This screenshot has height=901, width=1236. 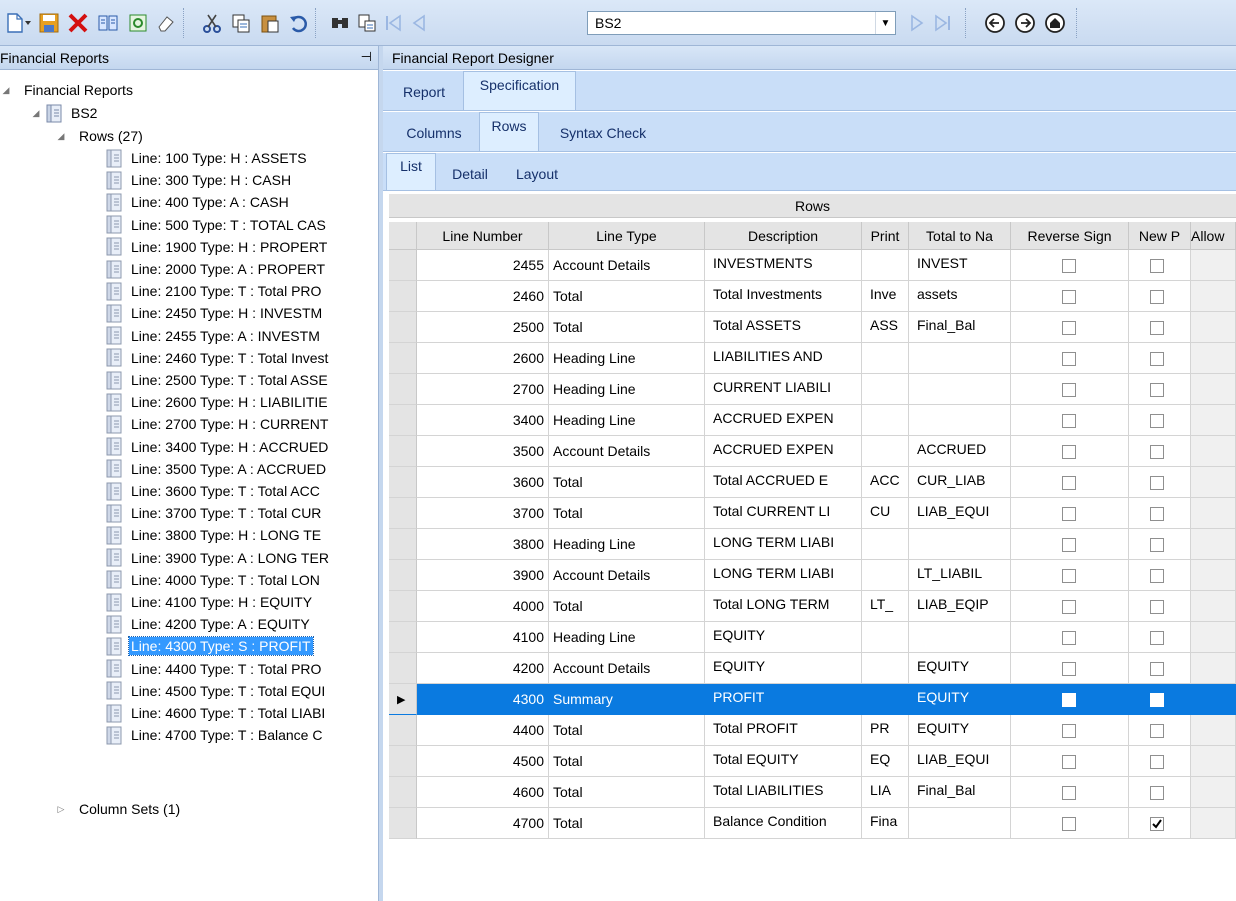 What do you see at coordinates (960, 358) in the screenshot?
I see `total-to-name-cell` at bounding box center [960, 358].